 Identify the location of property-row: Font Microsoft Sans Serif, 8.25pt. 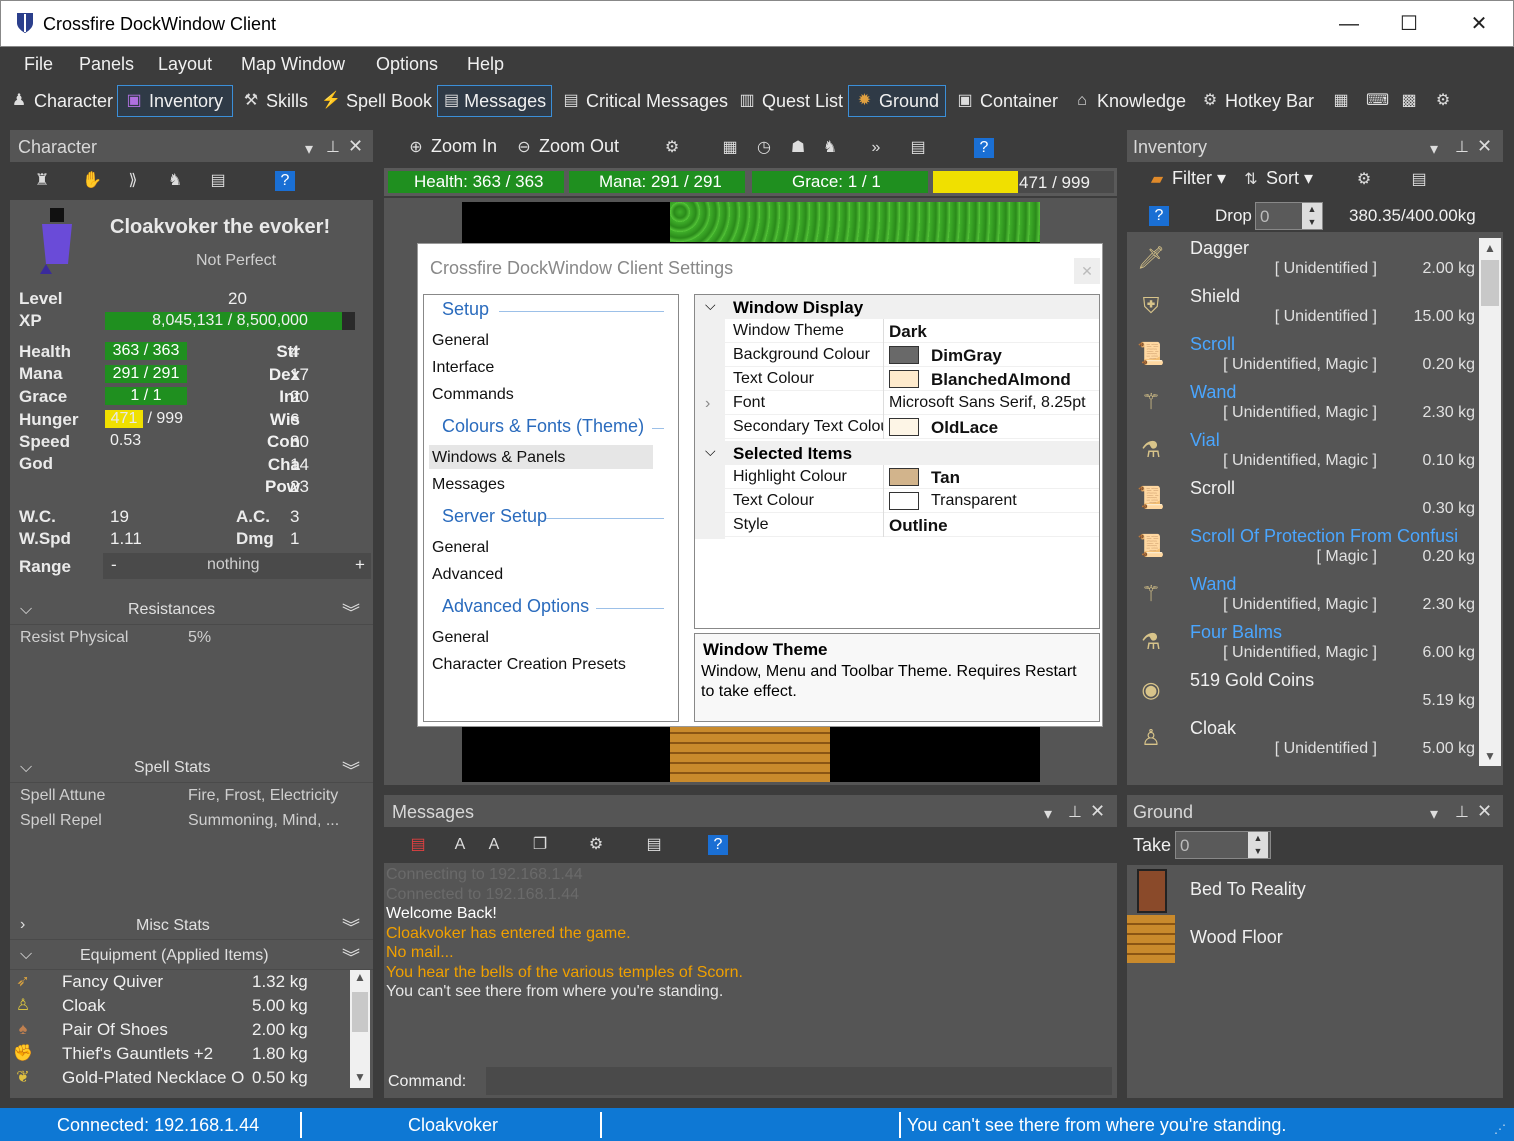
(912, 403).